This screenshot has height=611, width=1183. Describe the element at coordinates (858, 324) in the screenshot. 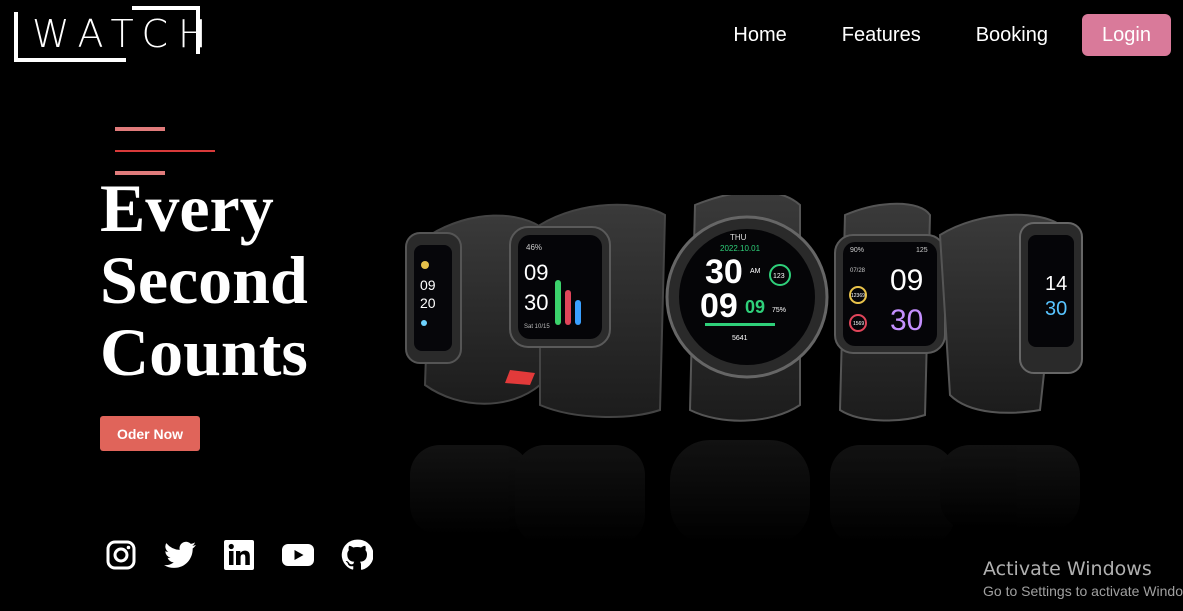

I see `svg-text: 1569` at that location.